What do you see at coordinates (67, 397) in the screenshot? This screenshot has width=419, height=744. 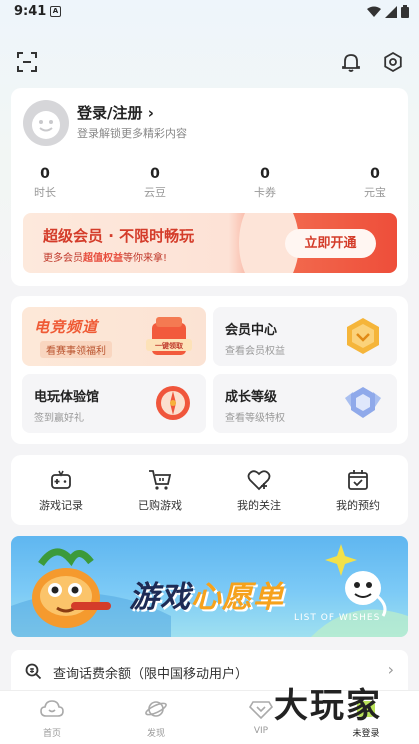 I see `tile-title: 电玩体验馆` at bounding box center [67, 397].